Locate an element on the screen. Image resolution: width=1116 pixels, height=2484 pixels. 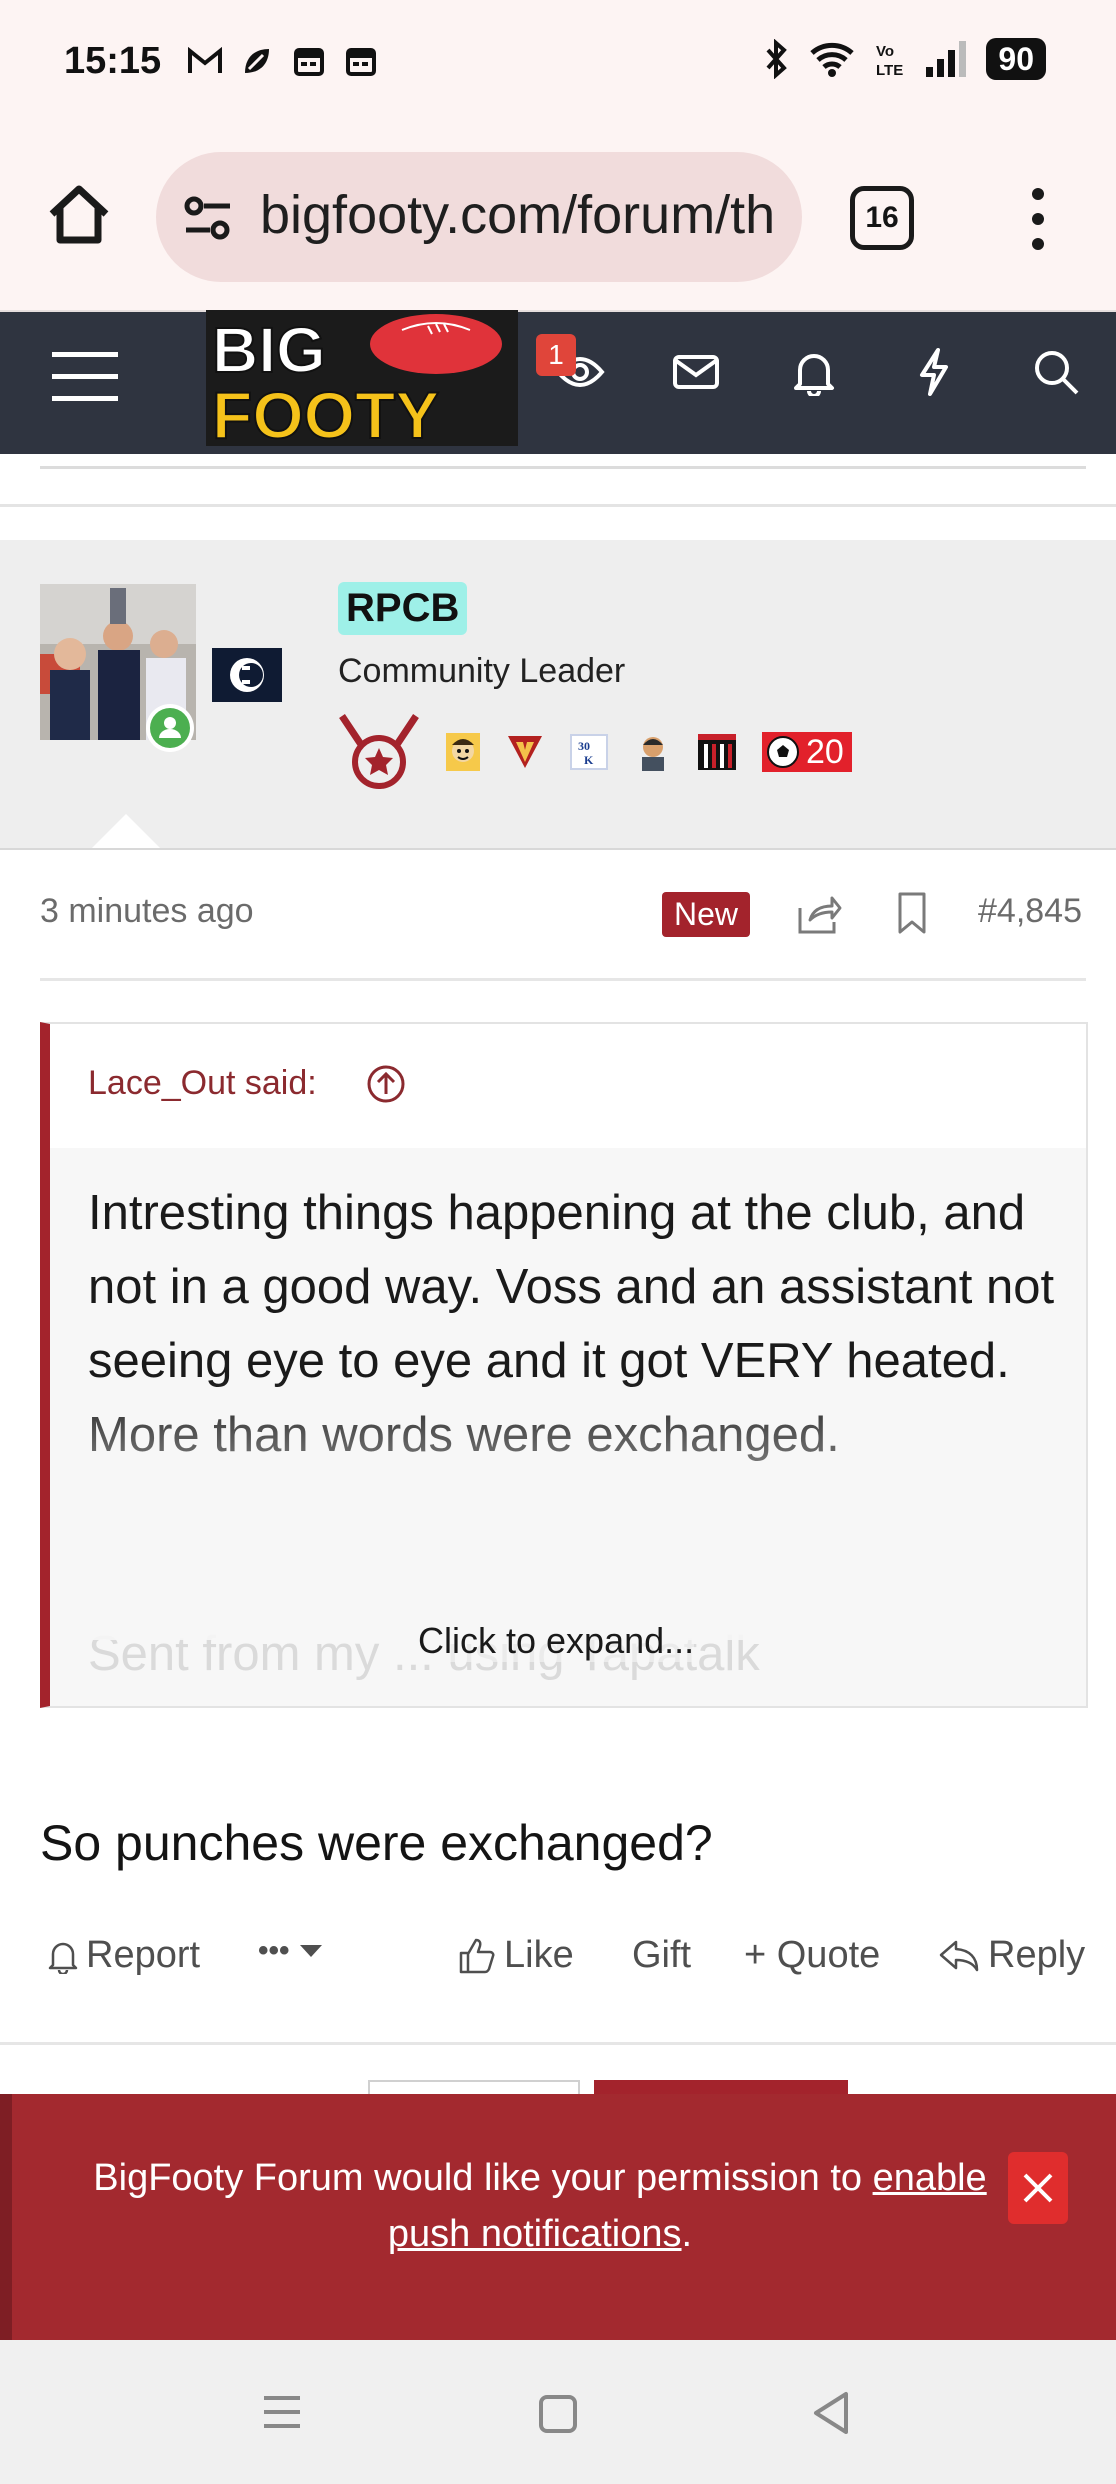
online-status-indicator is located at coordinates (170, 728).